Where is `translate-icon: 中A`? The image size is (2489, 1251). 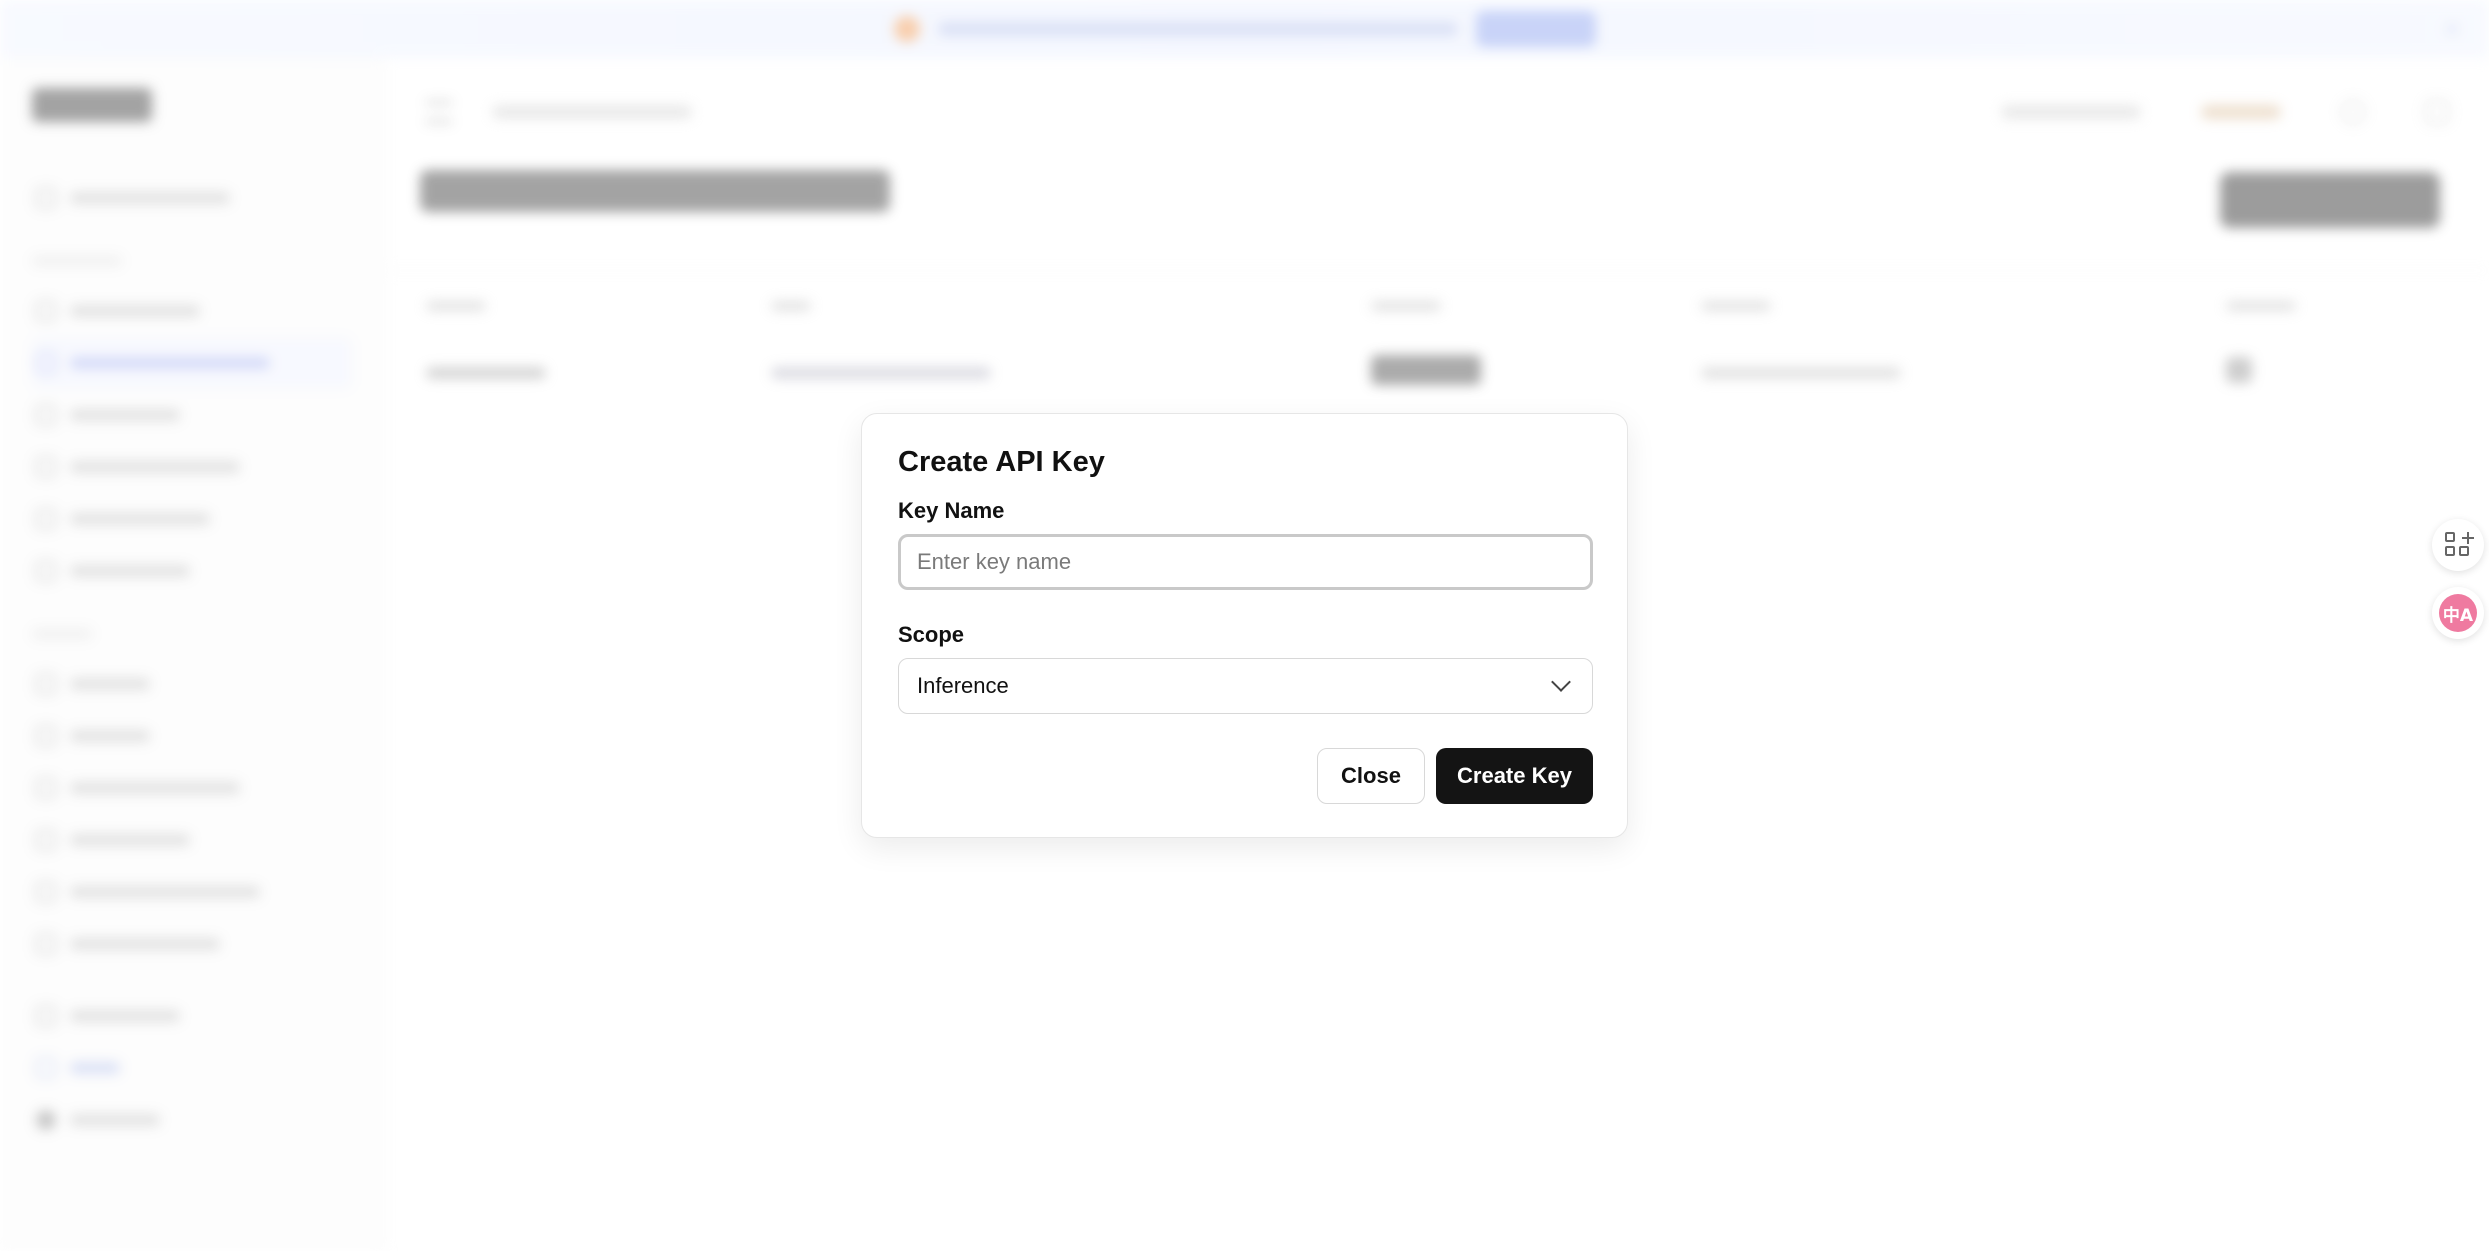
translate-icon: 中A is located at coordinates (2458, 613).